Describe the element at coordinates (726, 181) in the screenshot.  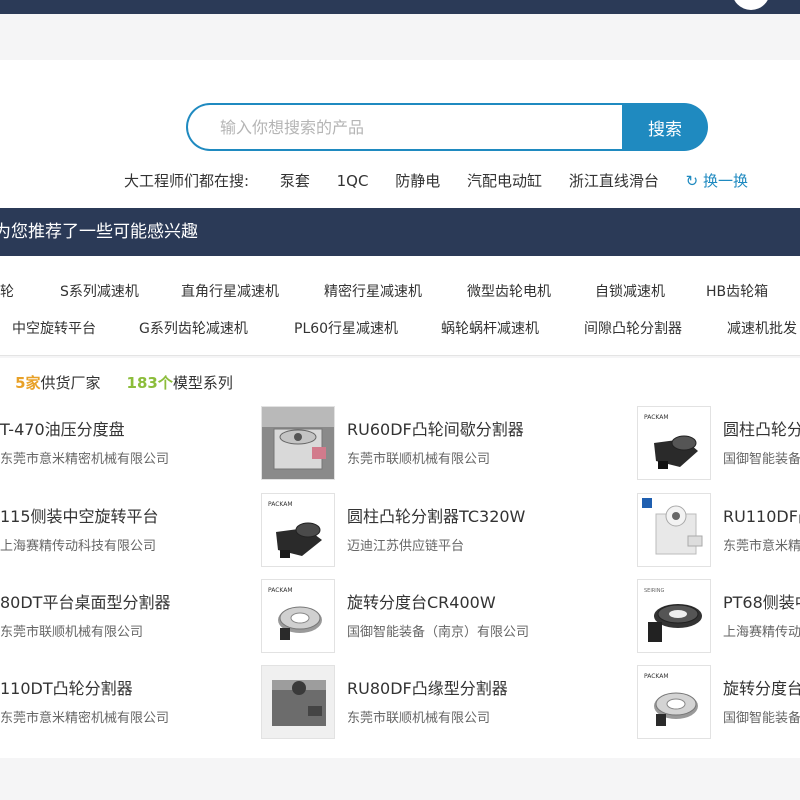
I see `refresh-label: 换一换` at that location.